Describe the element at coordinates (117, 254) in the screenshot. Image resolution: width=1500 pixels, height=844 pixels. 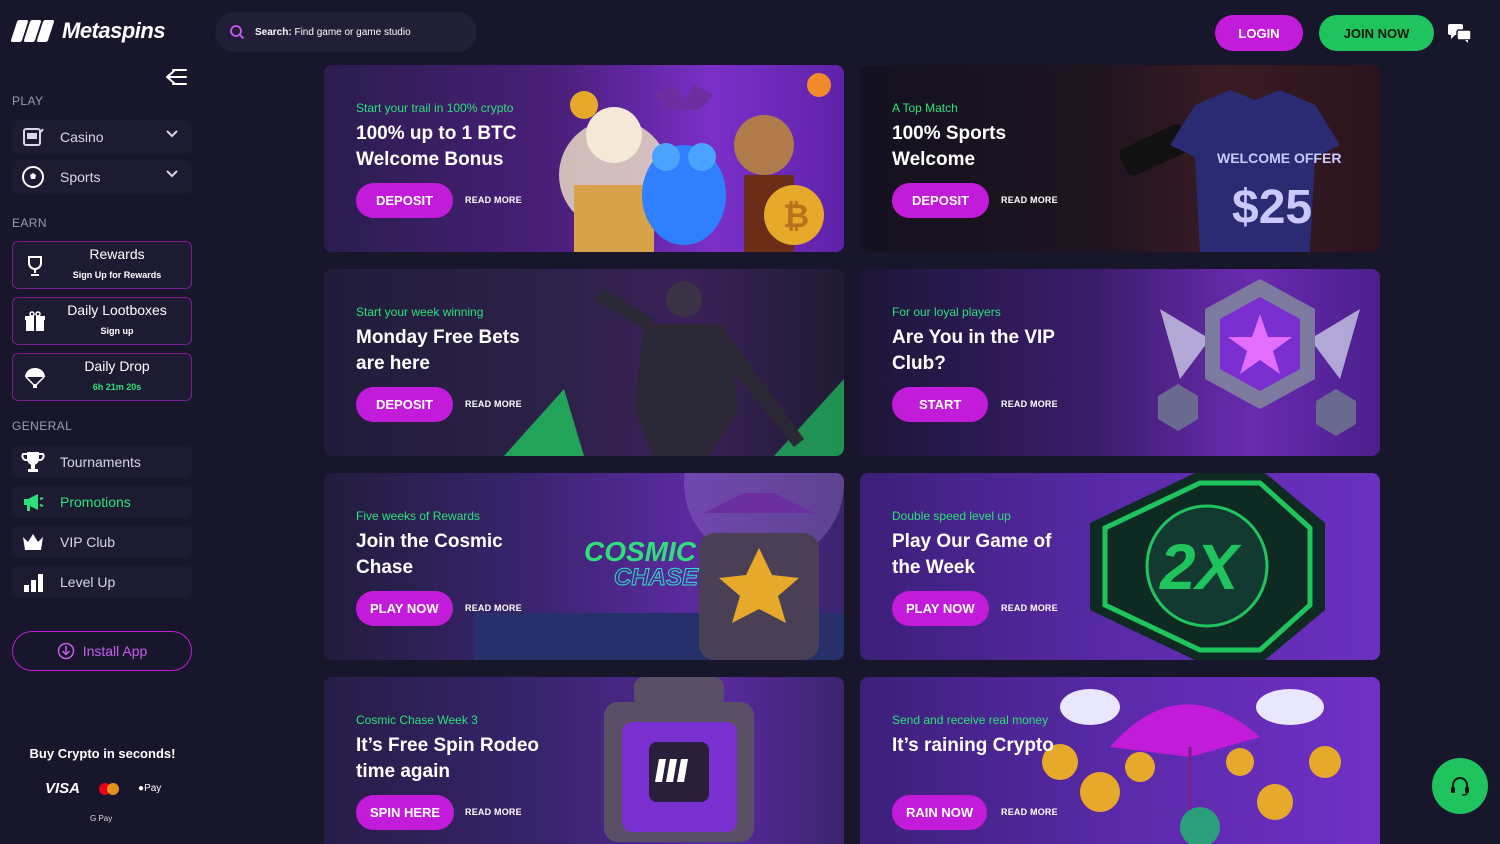
I see `earn-card-title: Rewards` at that location.